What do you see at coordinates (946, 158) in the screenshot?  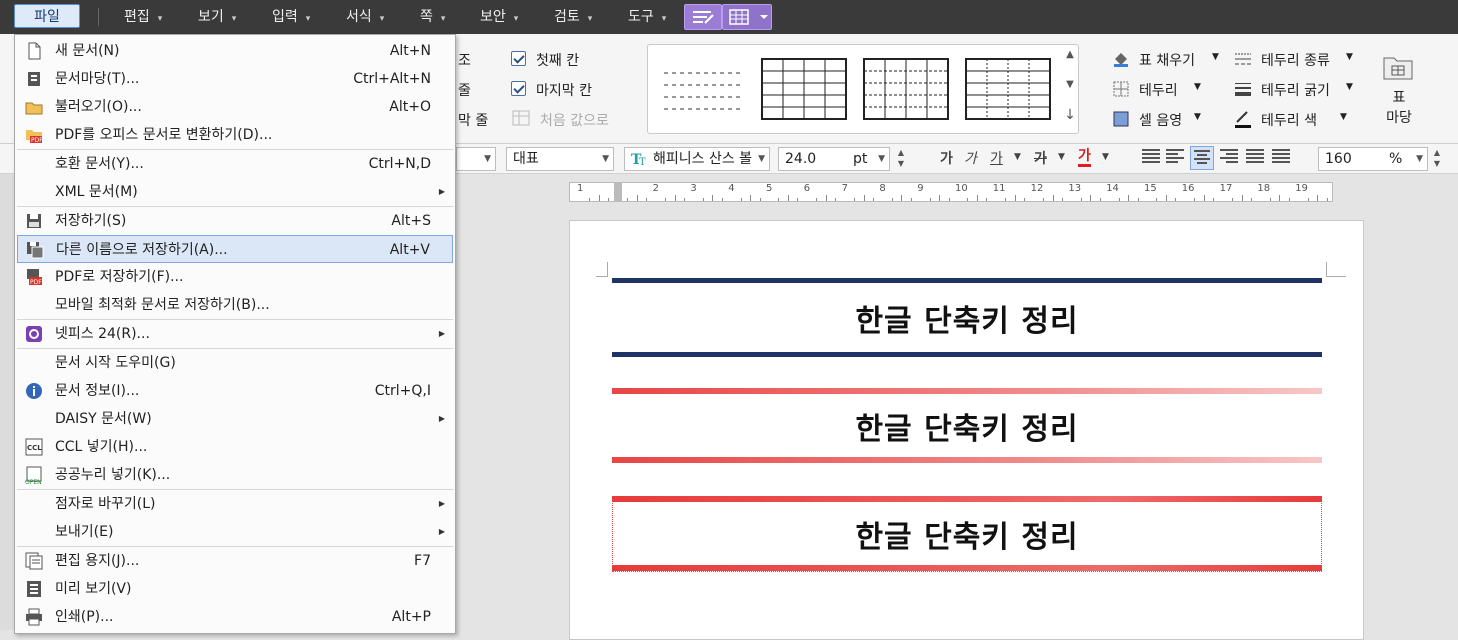 I see `bold-button: 가` at bounding box center [946, 158].